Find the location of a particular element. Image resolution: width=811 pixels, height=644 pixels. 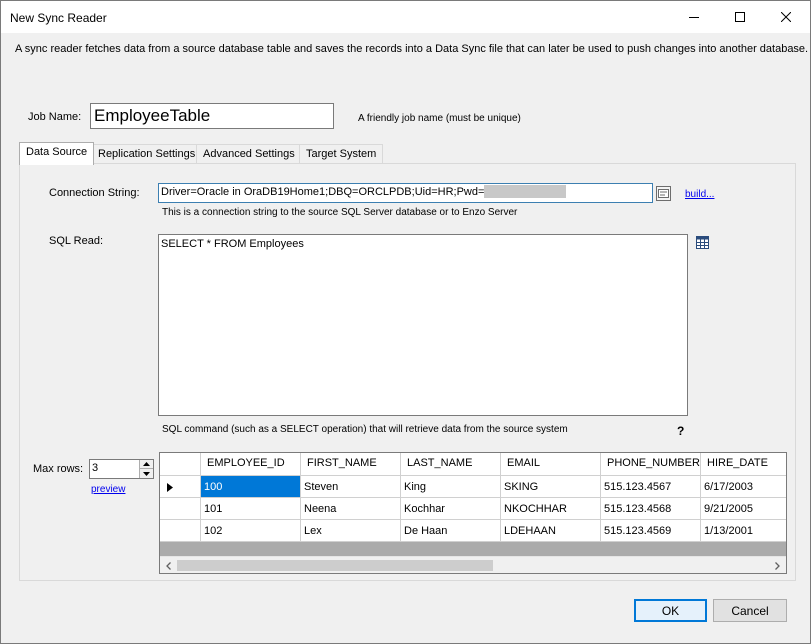

grid-cell: LDEHAAN is located at coordinates (551, 531).